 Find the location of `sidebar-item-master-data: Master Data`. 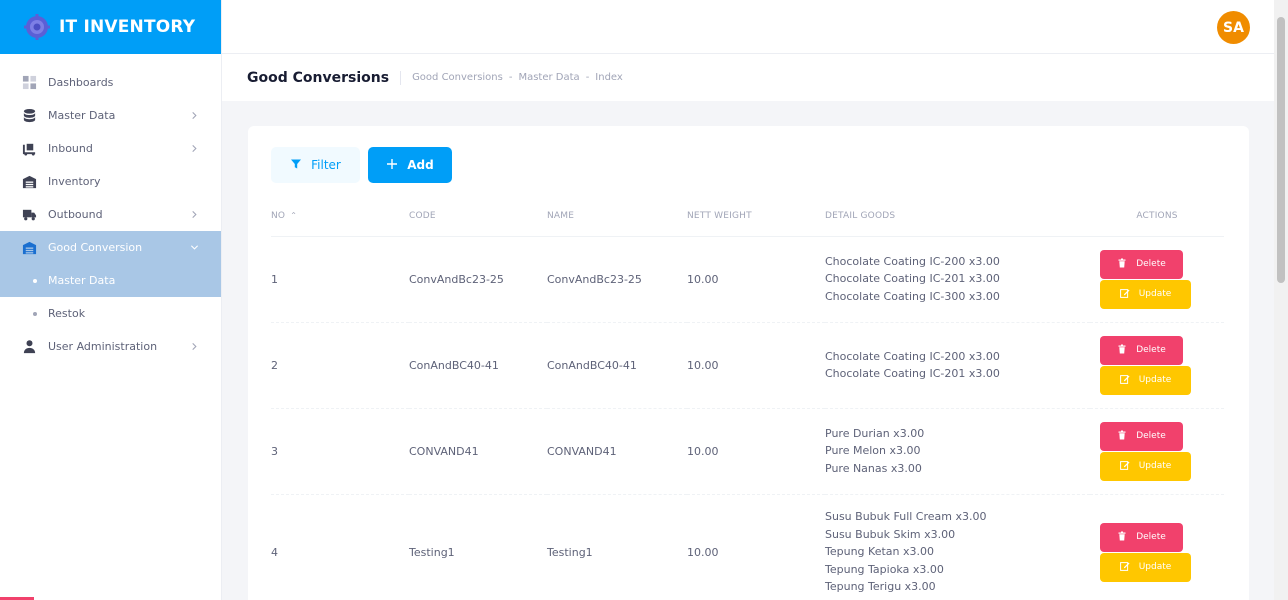

sidebar-item-master-data: Master Data is located at coordinates (110, 115).